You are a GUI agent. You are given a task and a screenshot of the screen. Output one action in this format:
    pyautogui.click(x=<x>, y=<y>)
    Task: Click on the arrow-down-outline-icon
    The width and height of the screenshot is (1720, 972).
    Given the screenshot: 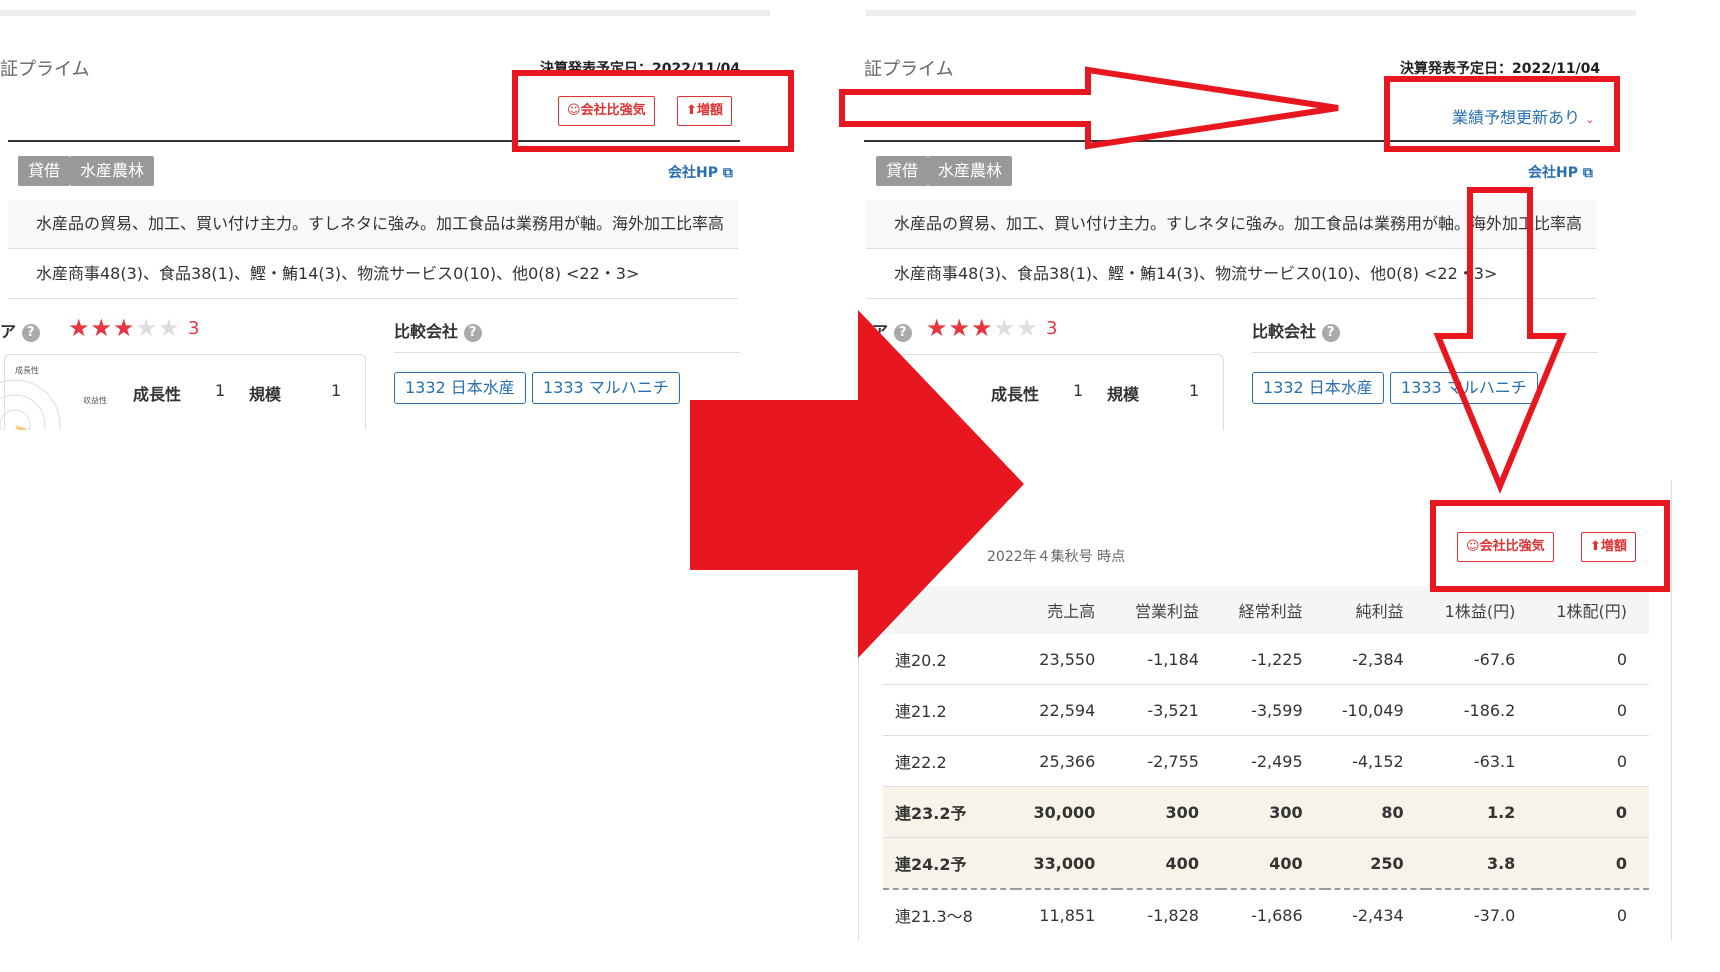 What is the action you would take?
    pyautogui.click(x=1500, y=340)
    